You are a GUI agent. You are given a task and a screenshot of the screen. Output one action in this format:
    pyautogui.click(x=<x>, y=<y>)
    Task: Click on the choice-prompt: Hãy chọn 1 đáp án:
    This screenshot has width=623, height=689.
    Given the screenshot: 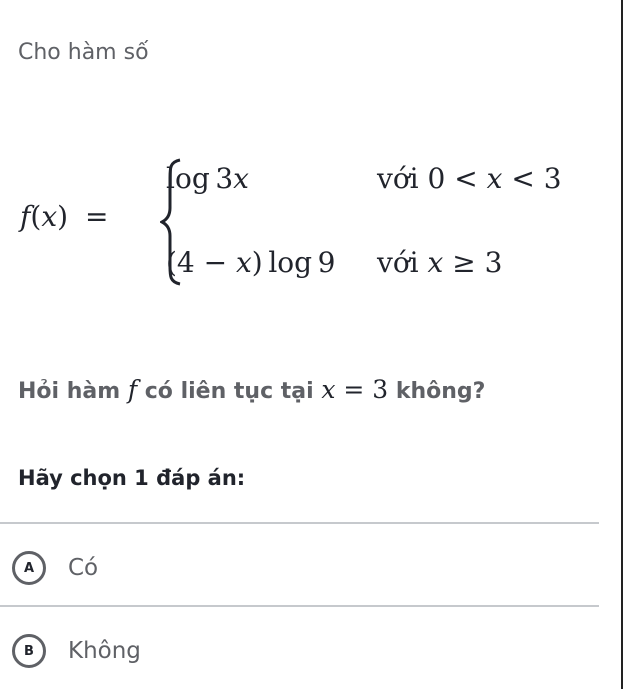 What is the action you would take?
    pyautogui.click(x=132, y=478)
    